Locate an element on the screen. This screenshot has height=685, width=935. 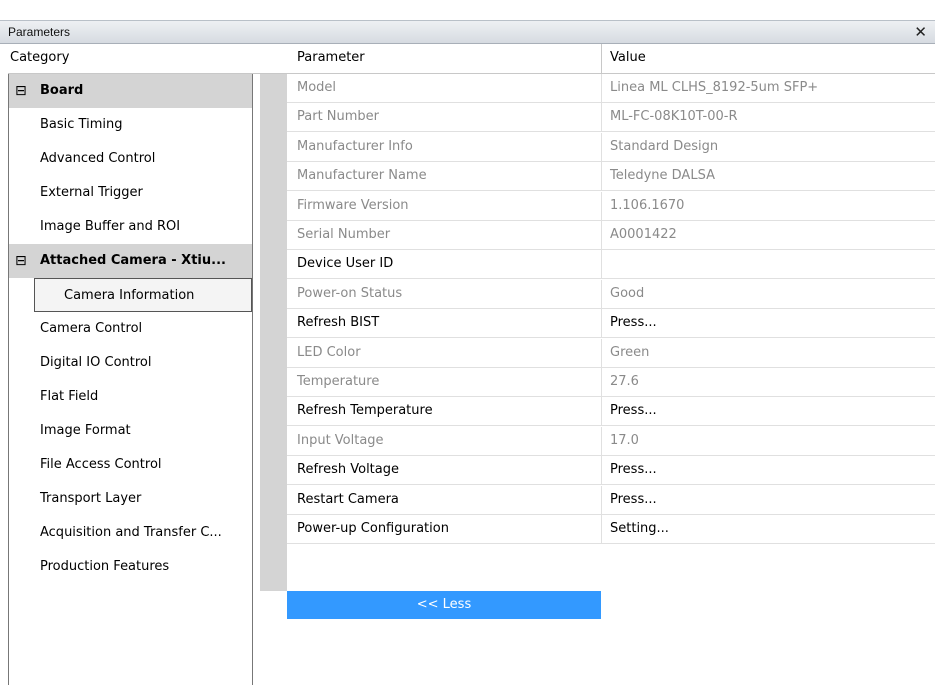
column-separator is located at coordinates (601, 59).